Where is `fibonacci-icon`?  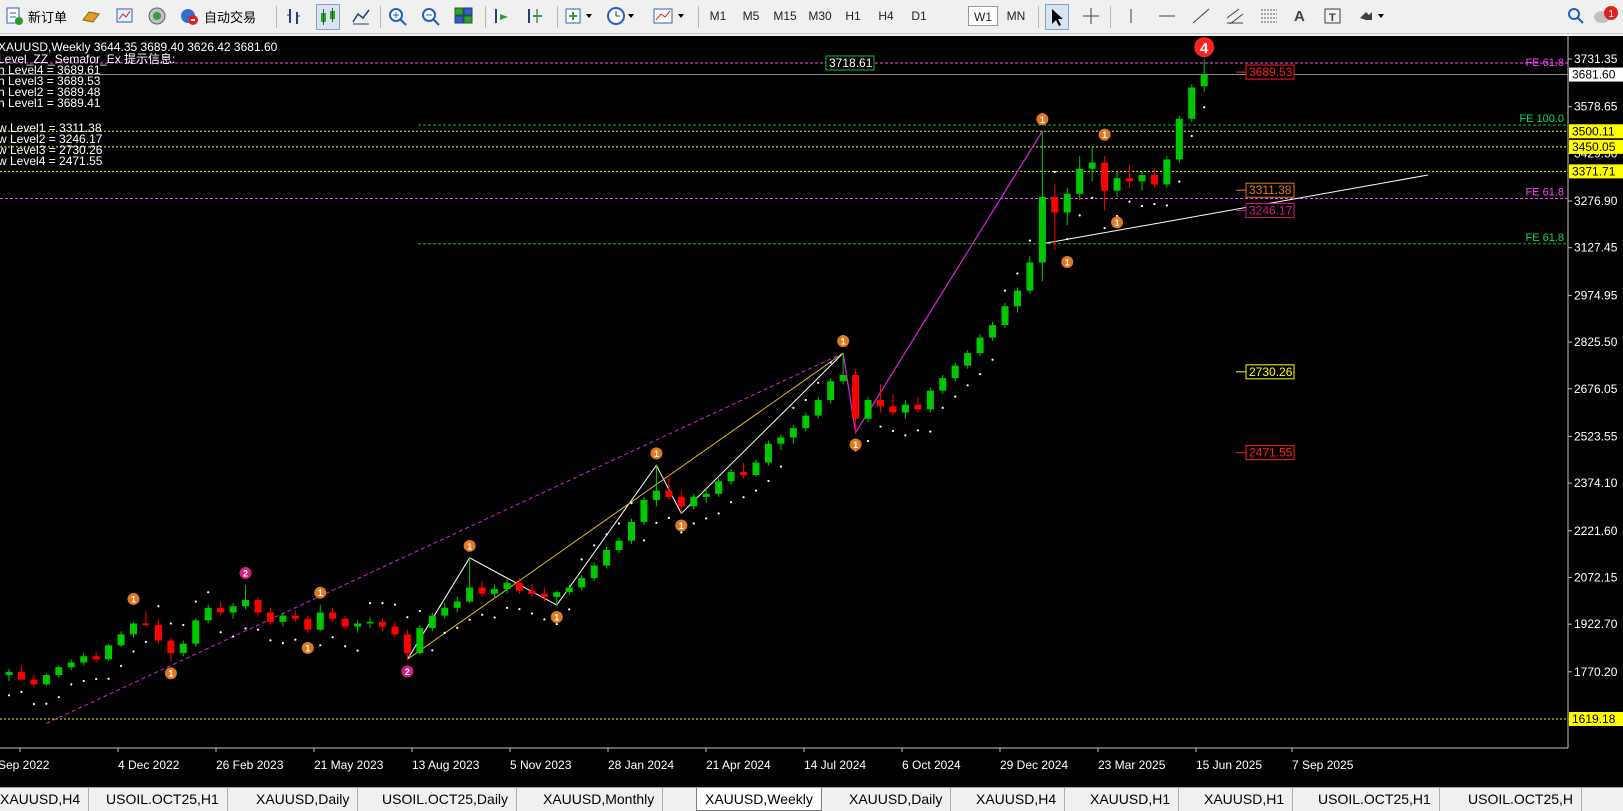 fibonacci-icon is located at coordinates (1269, 16).